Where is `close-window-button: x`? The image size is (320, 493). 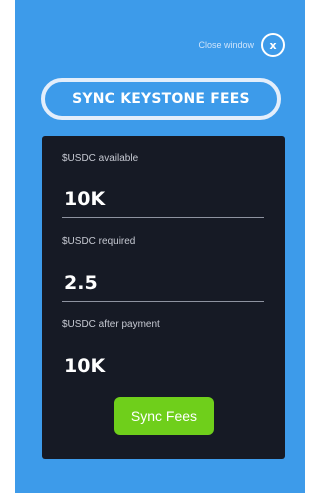
close-window-button: x is located at coordinates (273, 45).